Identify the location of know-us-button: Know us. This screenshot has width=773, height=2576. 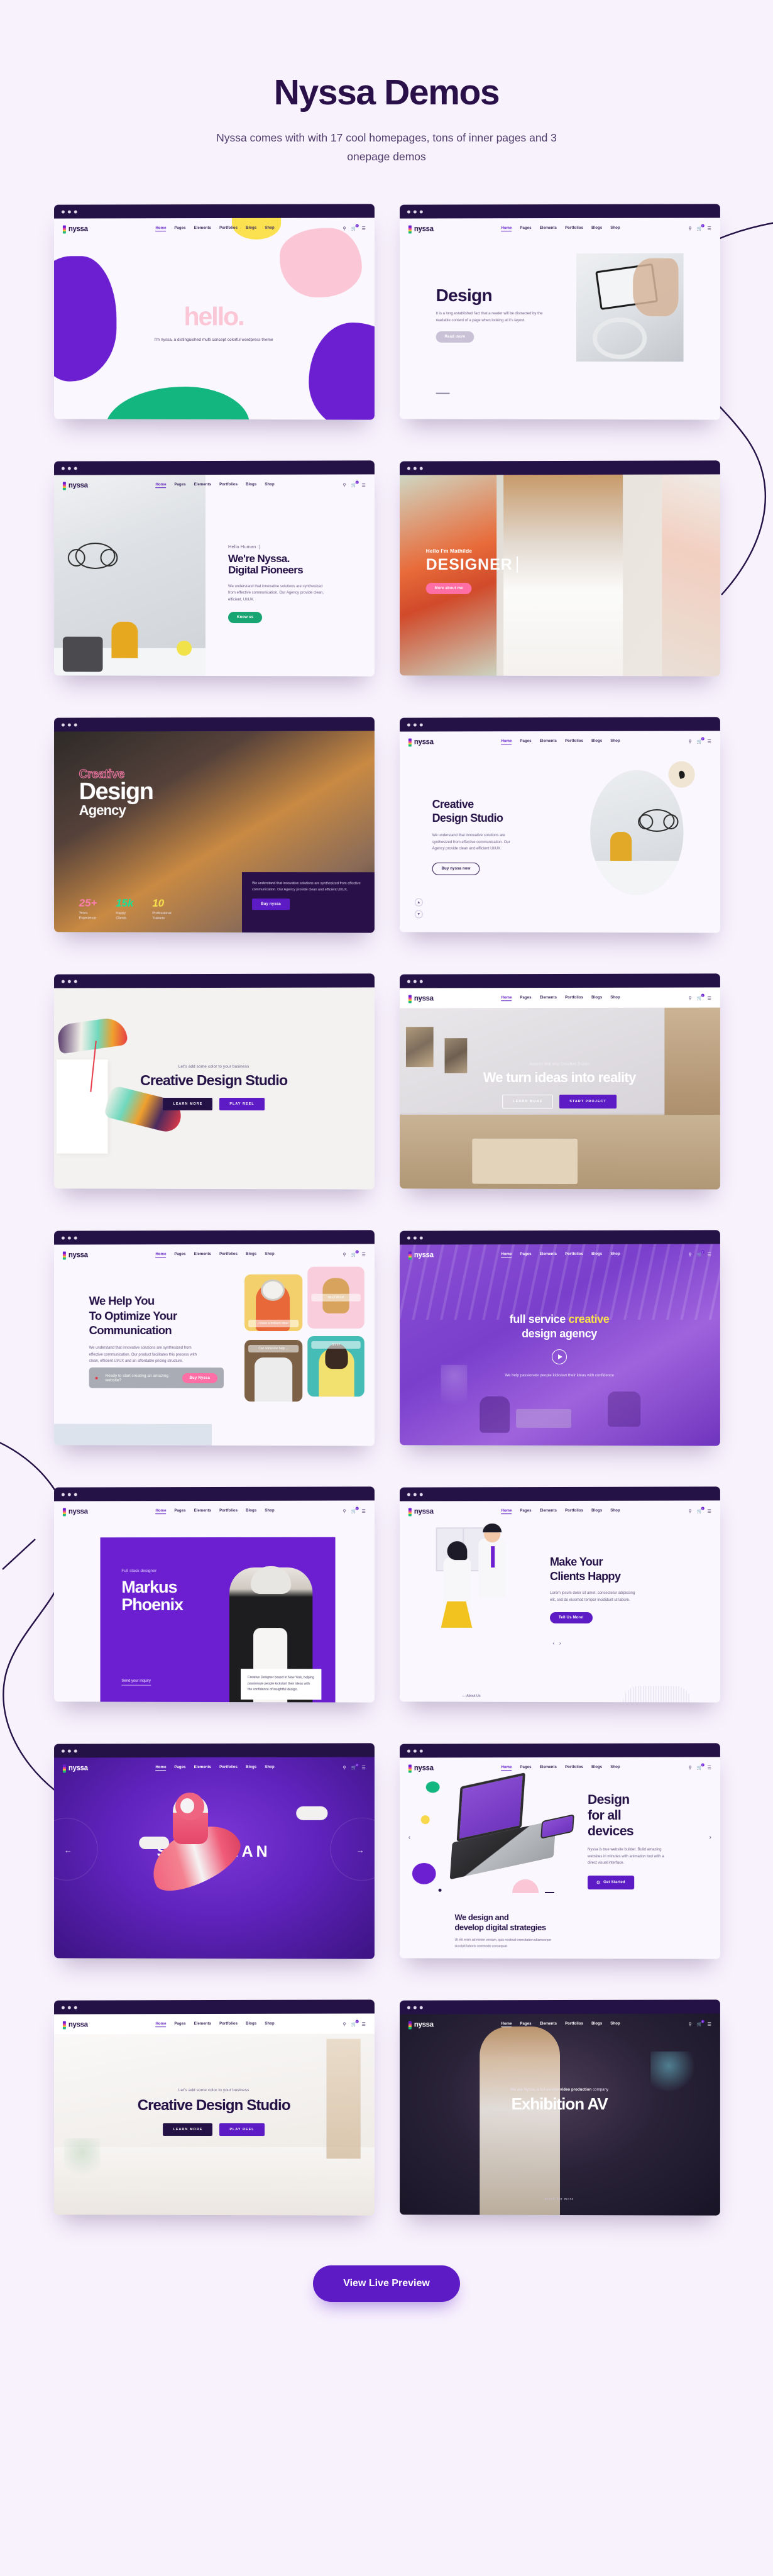
(246, 618).